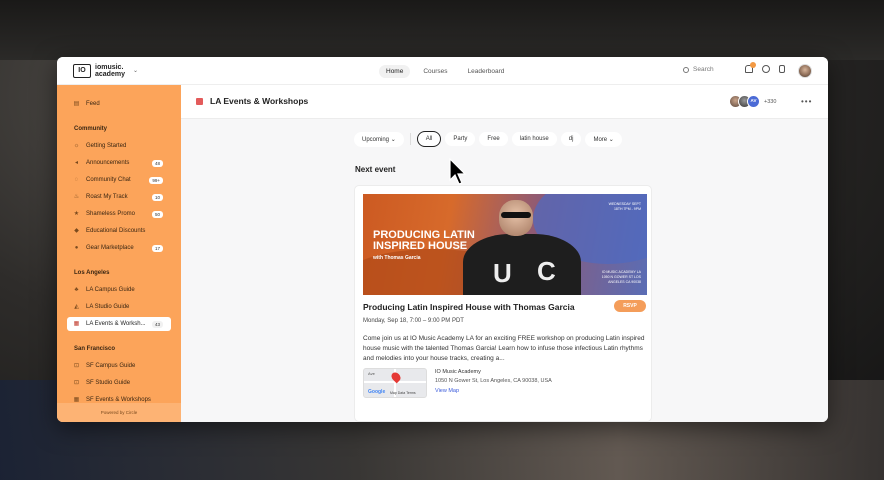 This screenshot has width=884, height=480. I want to click on filter-free: Free, so click(493, 139).